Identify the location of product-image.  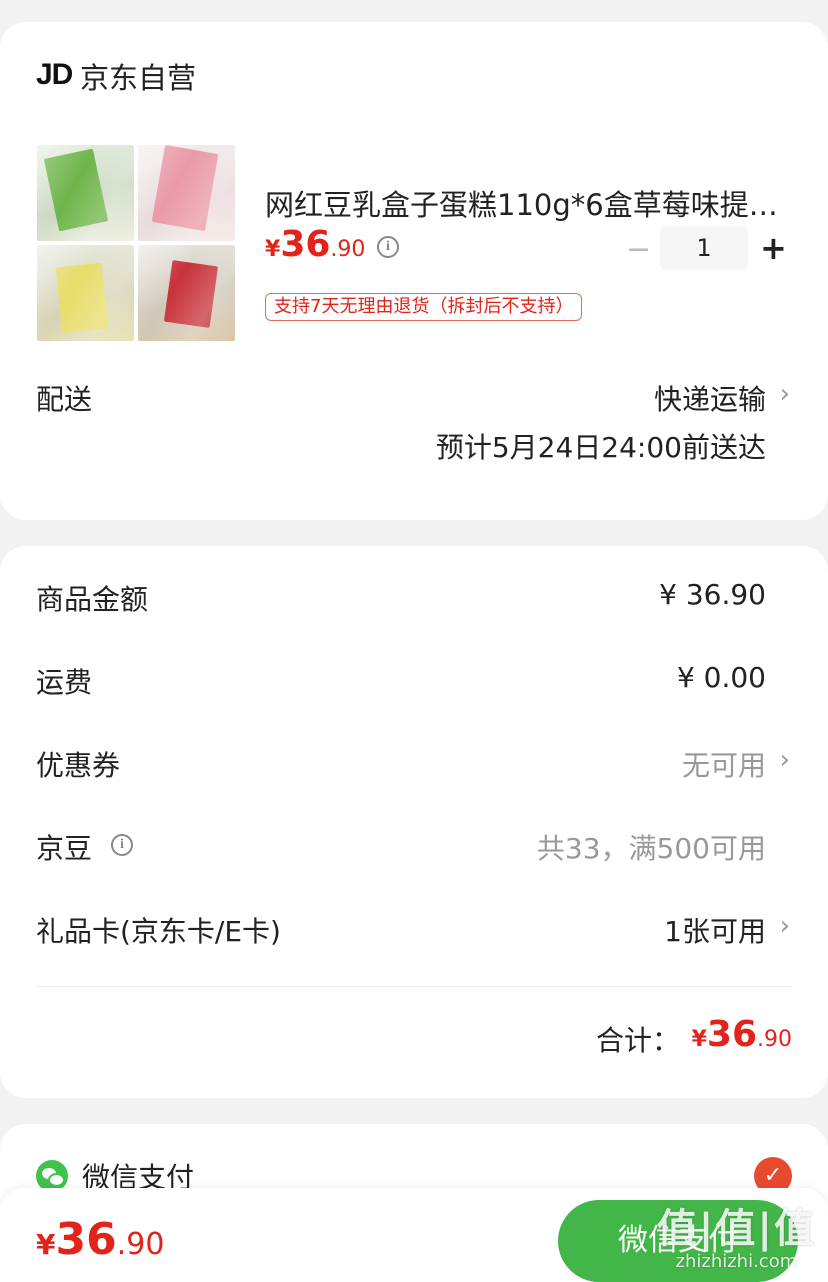
(136, 243).